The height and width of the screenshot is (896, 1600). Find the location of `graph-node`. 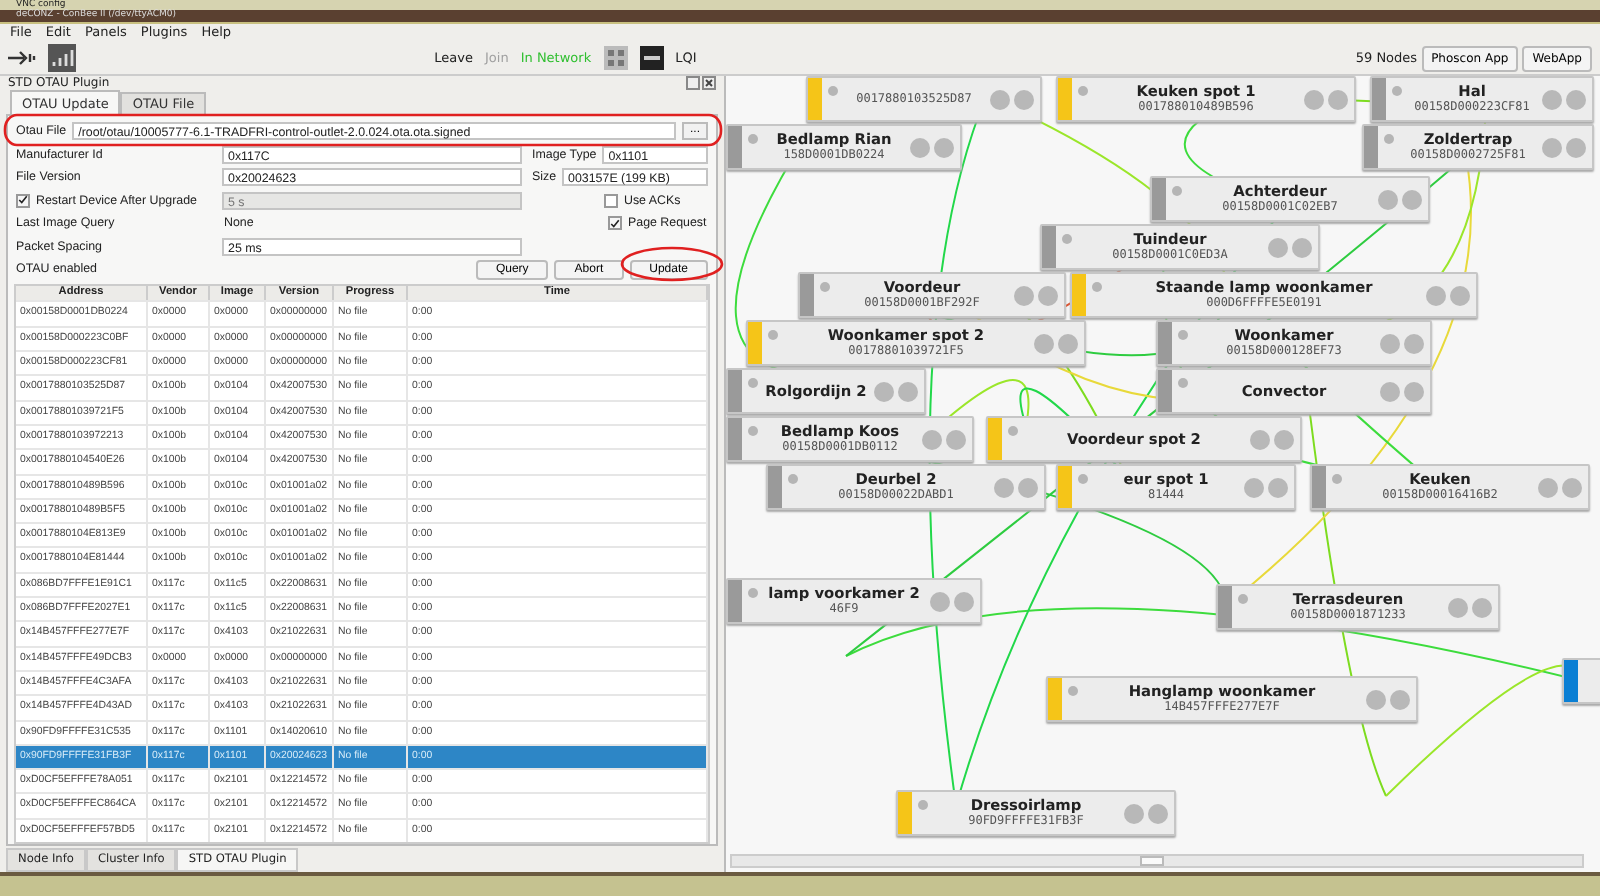

graph-node is located at coordinates (1581, 681).